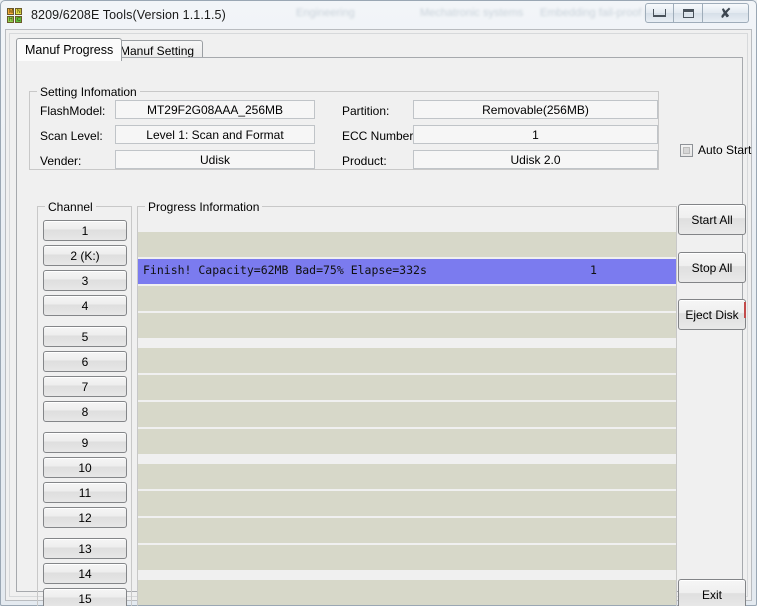 The height and width of the screenshot is (606, 757). I want to click on eject-disk-label: Eject Disk, so click(712, 314).